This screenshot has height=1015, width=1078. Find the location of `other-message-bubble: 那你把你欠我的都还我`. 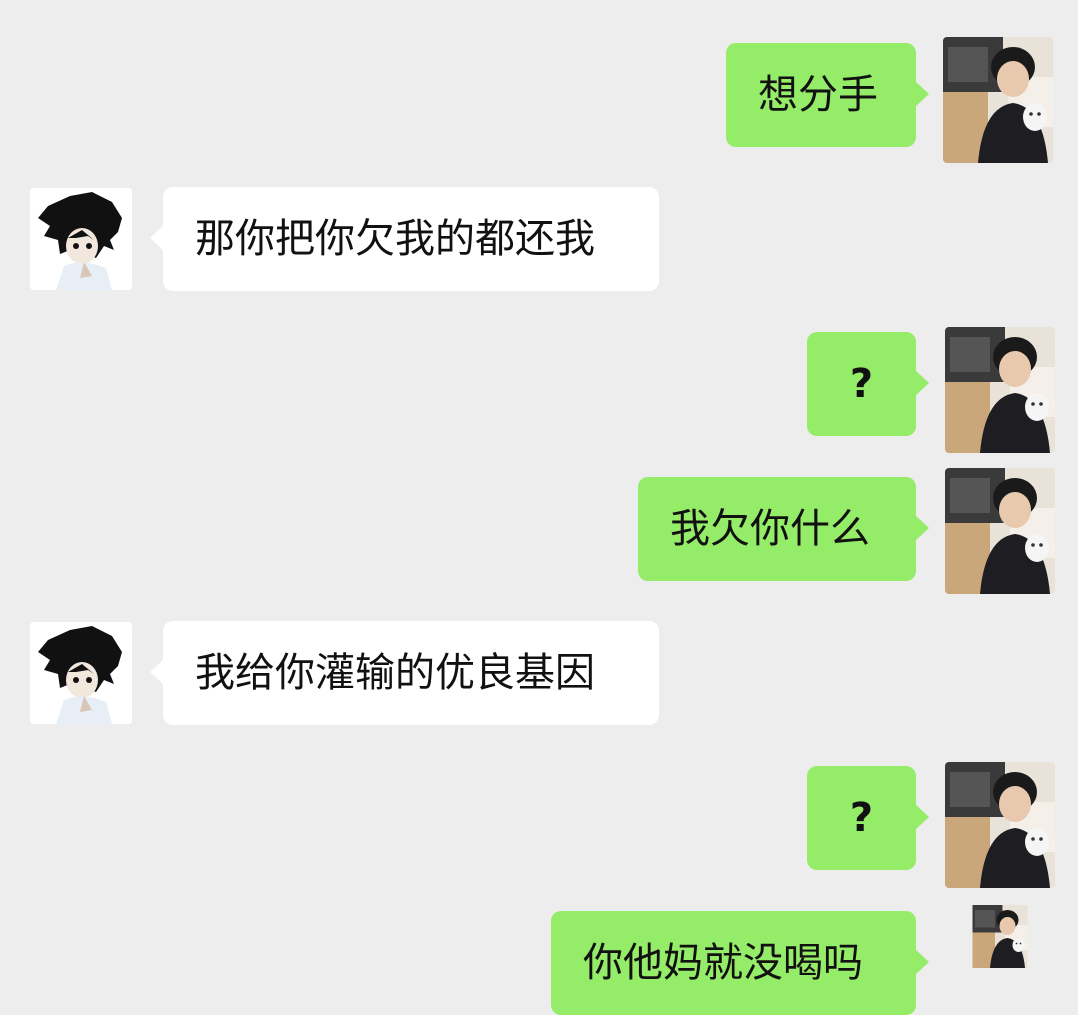

other-message-bubble: 那你把你欠我的都还我 is located at coordinates (404, 239).